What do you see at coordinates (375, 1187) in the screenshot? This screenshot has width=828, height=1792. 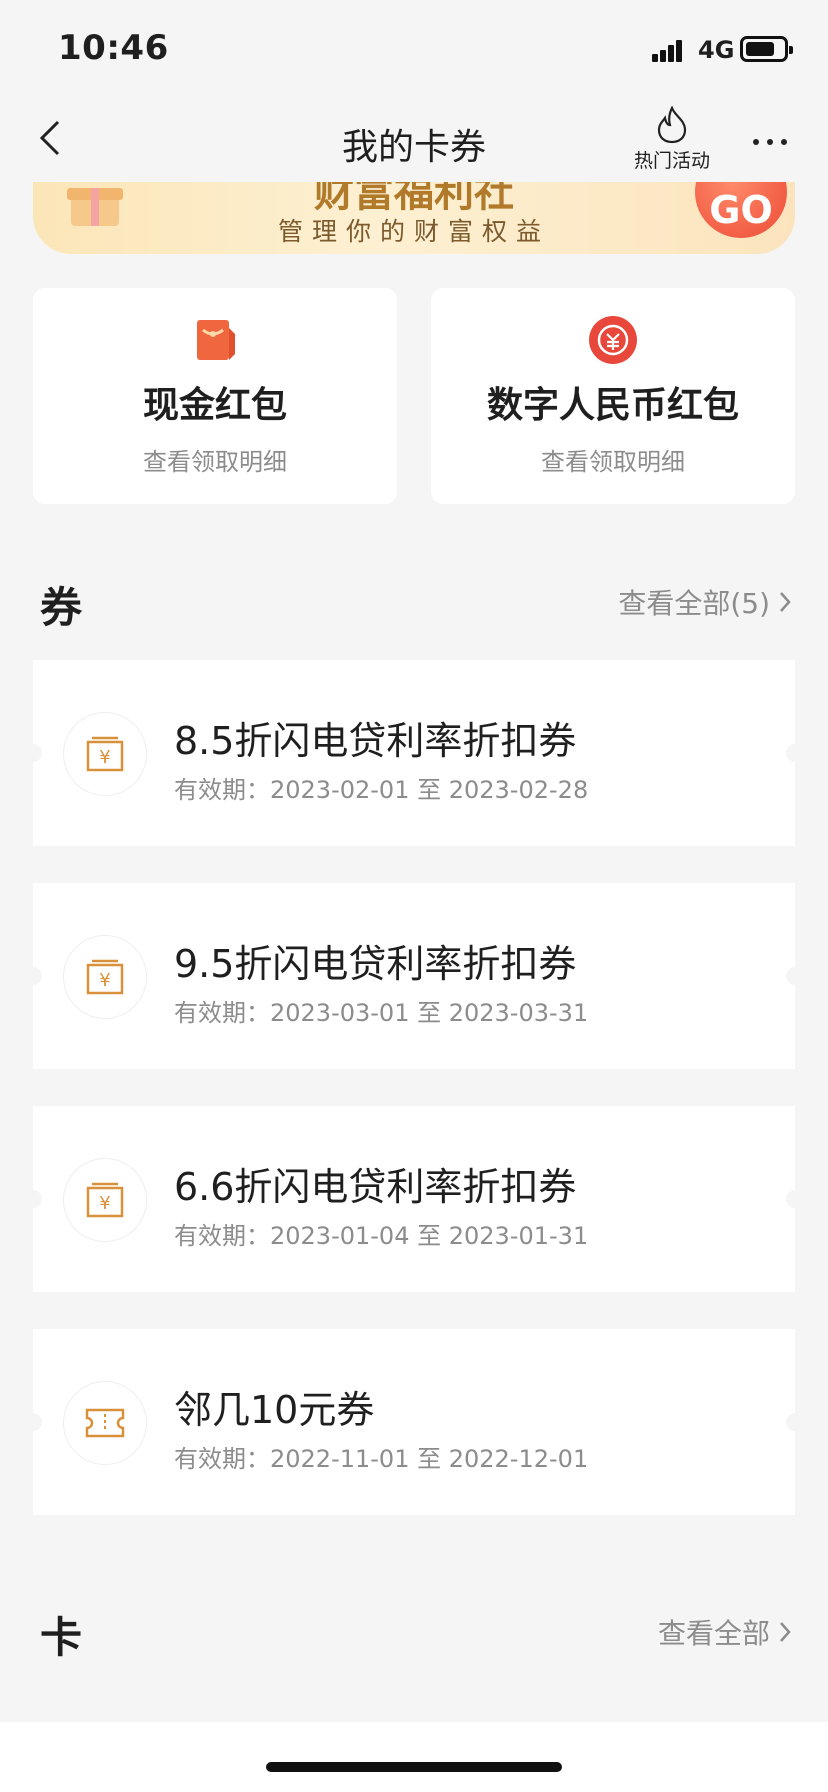 I see `coupon-title: 6.6折闪电贷利率折扣券` at bounding box center [375, 1187].